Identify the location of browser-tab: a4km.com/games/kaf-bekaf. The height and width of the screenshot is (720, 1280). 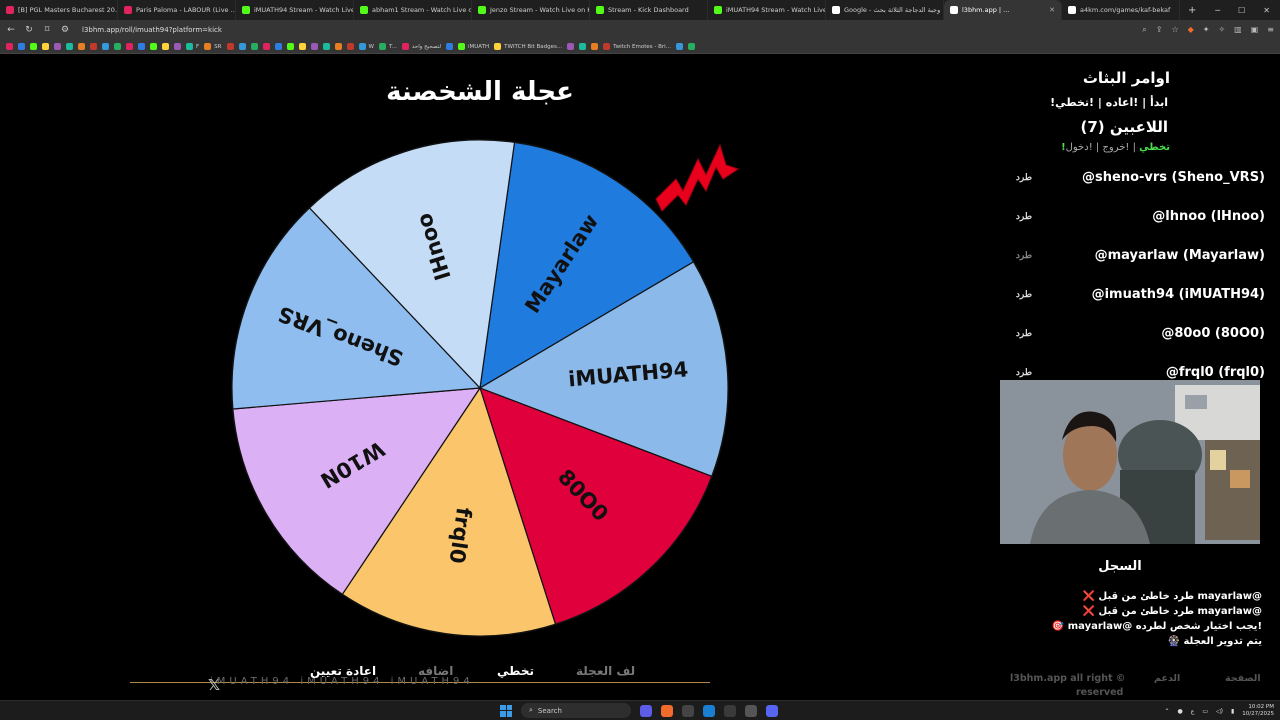
(1121, 10).